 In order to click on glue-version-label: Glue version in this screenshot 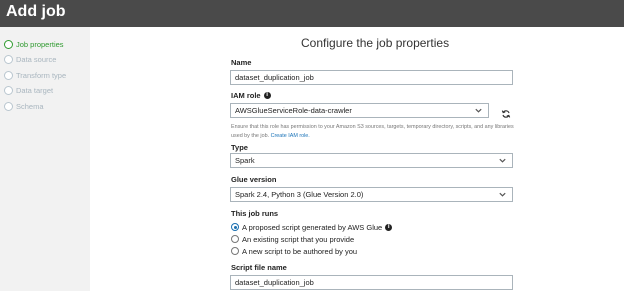, I will do `click(253, 179)`.